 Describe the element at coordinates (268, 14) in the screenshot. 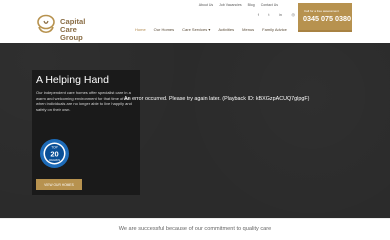

I see `twitter-icon: t` at that location.